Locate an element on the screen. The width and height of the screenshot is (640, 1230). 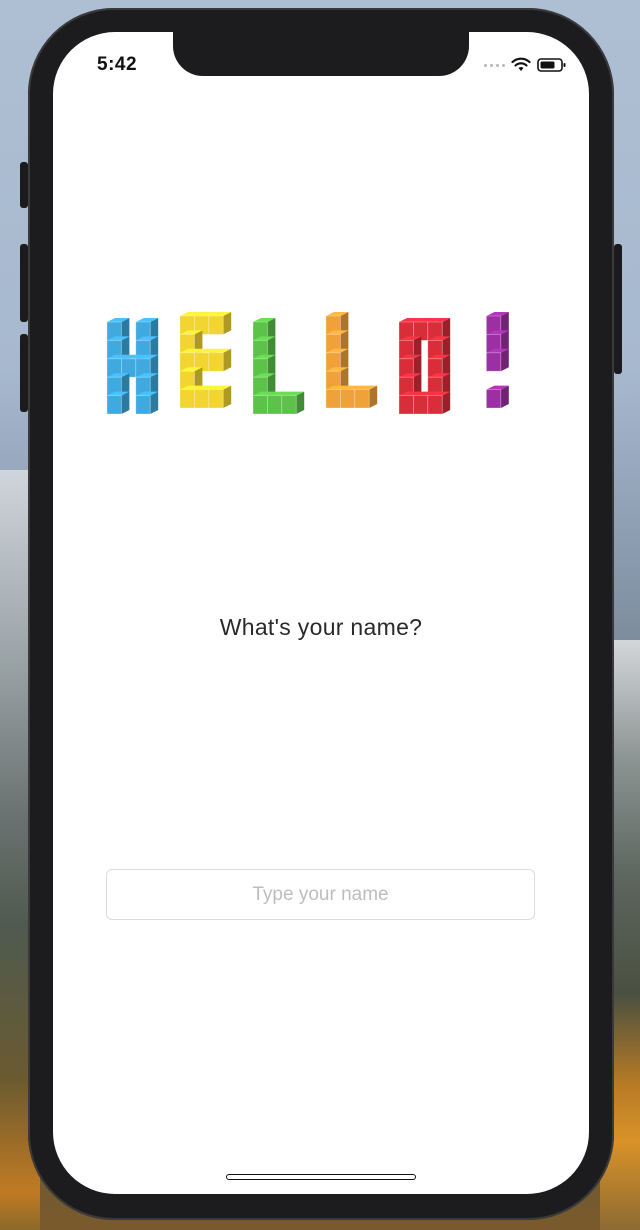
battery-icon is located at coordinates (551, 65).